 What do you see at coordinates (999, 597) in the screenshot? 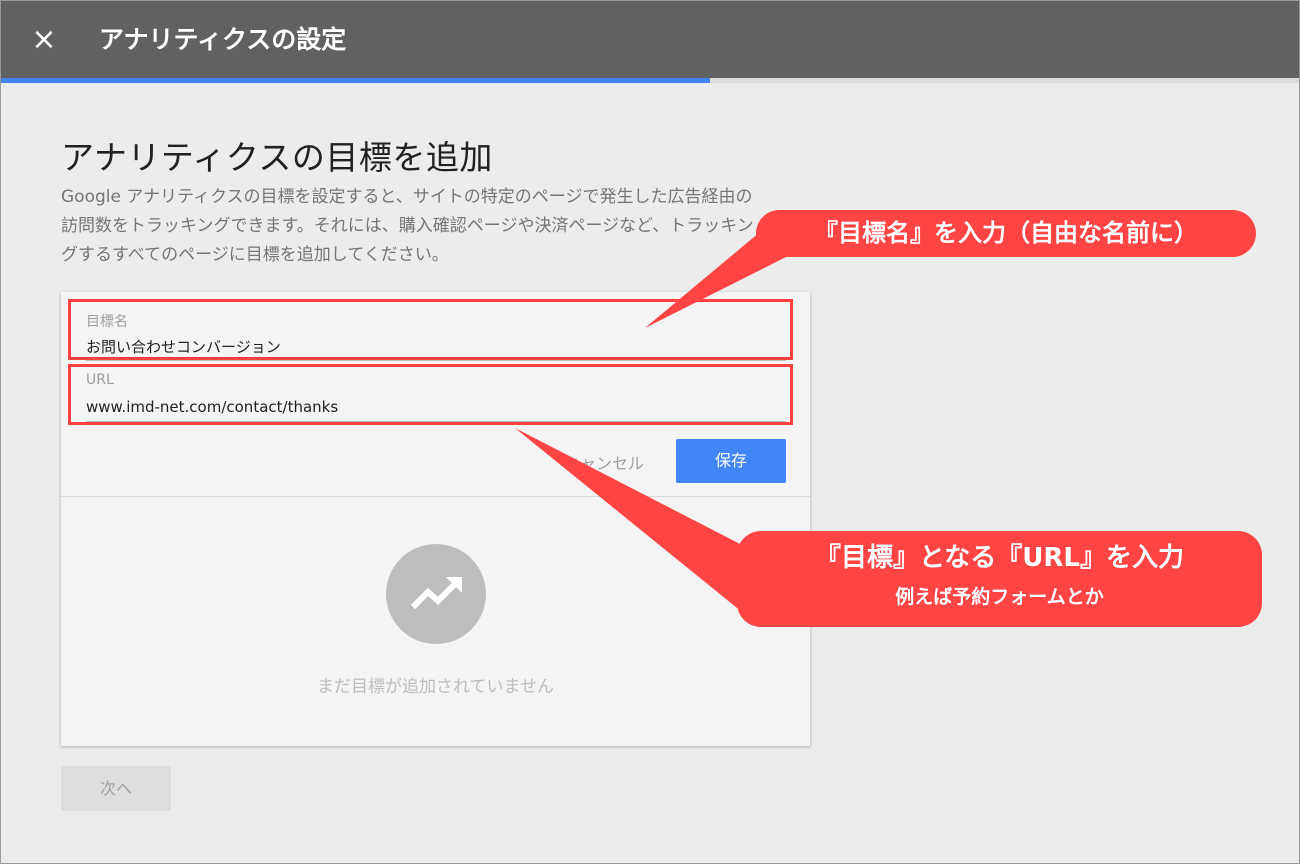
I see `callout-url-line2: 例えば予約フォームとか` at bounding box center [999, 597].